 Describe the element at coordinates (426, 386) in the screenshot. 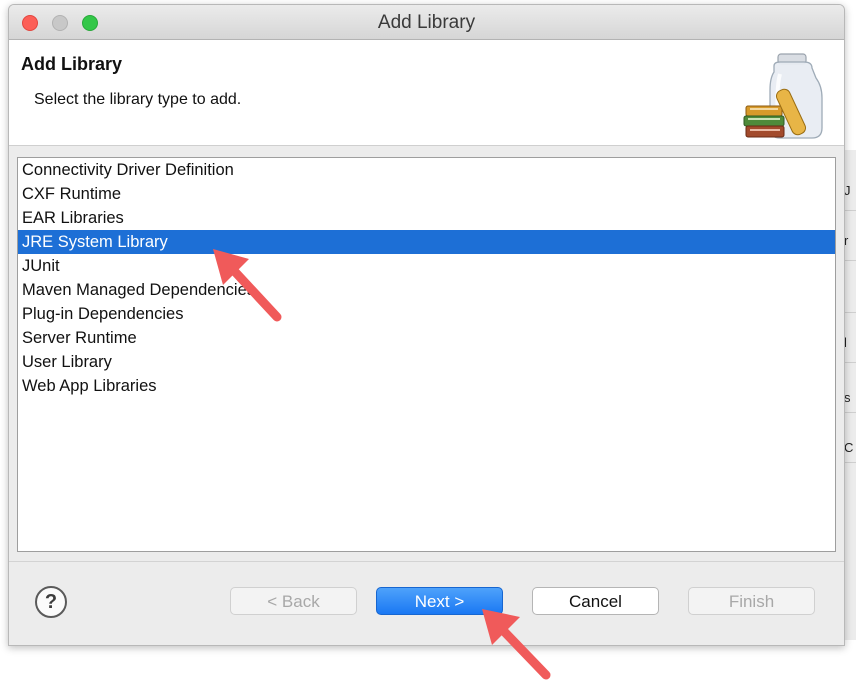

I see `list-item: Web App Libraries` at that location.